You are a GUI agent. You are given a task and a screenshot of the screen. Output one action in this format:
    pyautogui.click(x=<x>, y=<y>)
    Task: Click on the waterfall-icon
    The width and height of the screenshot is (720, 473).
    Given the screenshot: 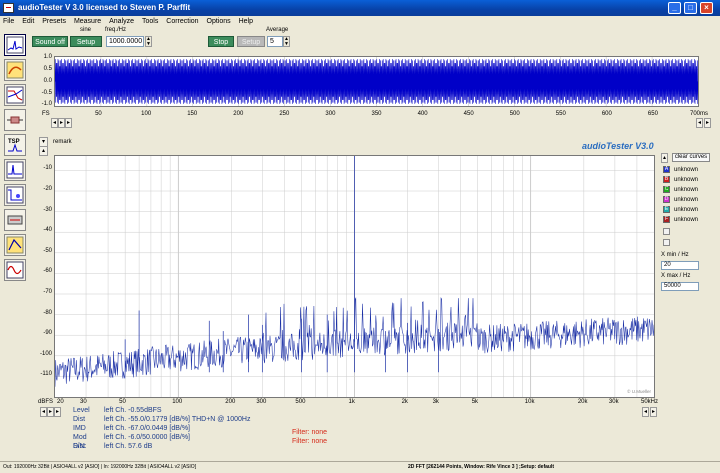 What is the action you would take?
    pyautogui.click(x=15, y=245)
    